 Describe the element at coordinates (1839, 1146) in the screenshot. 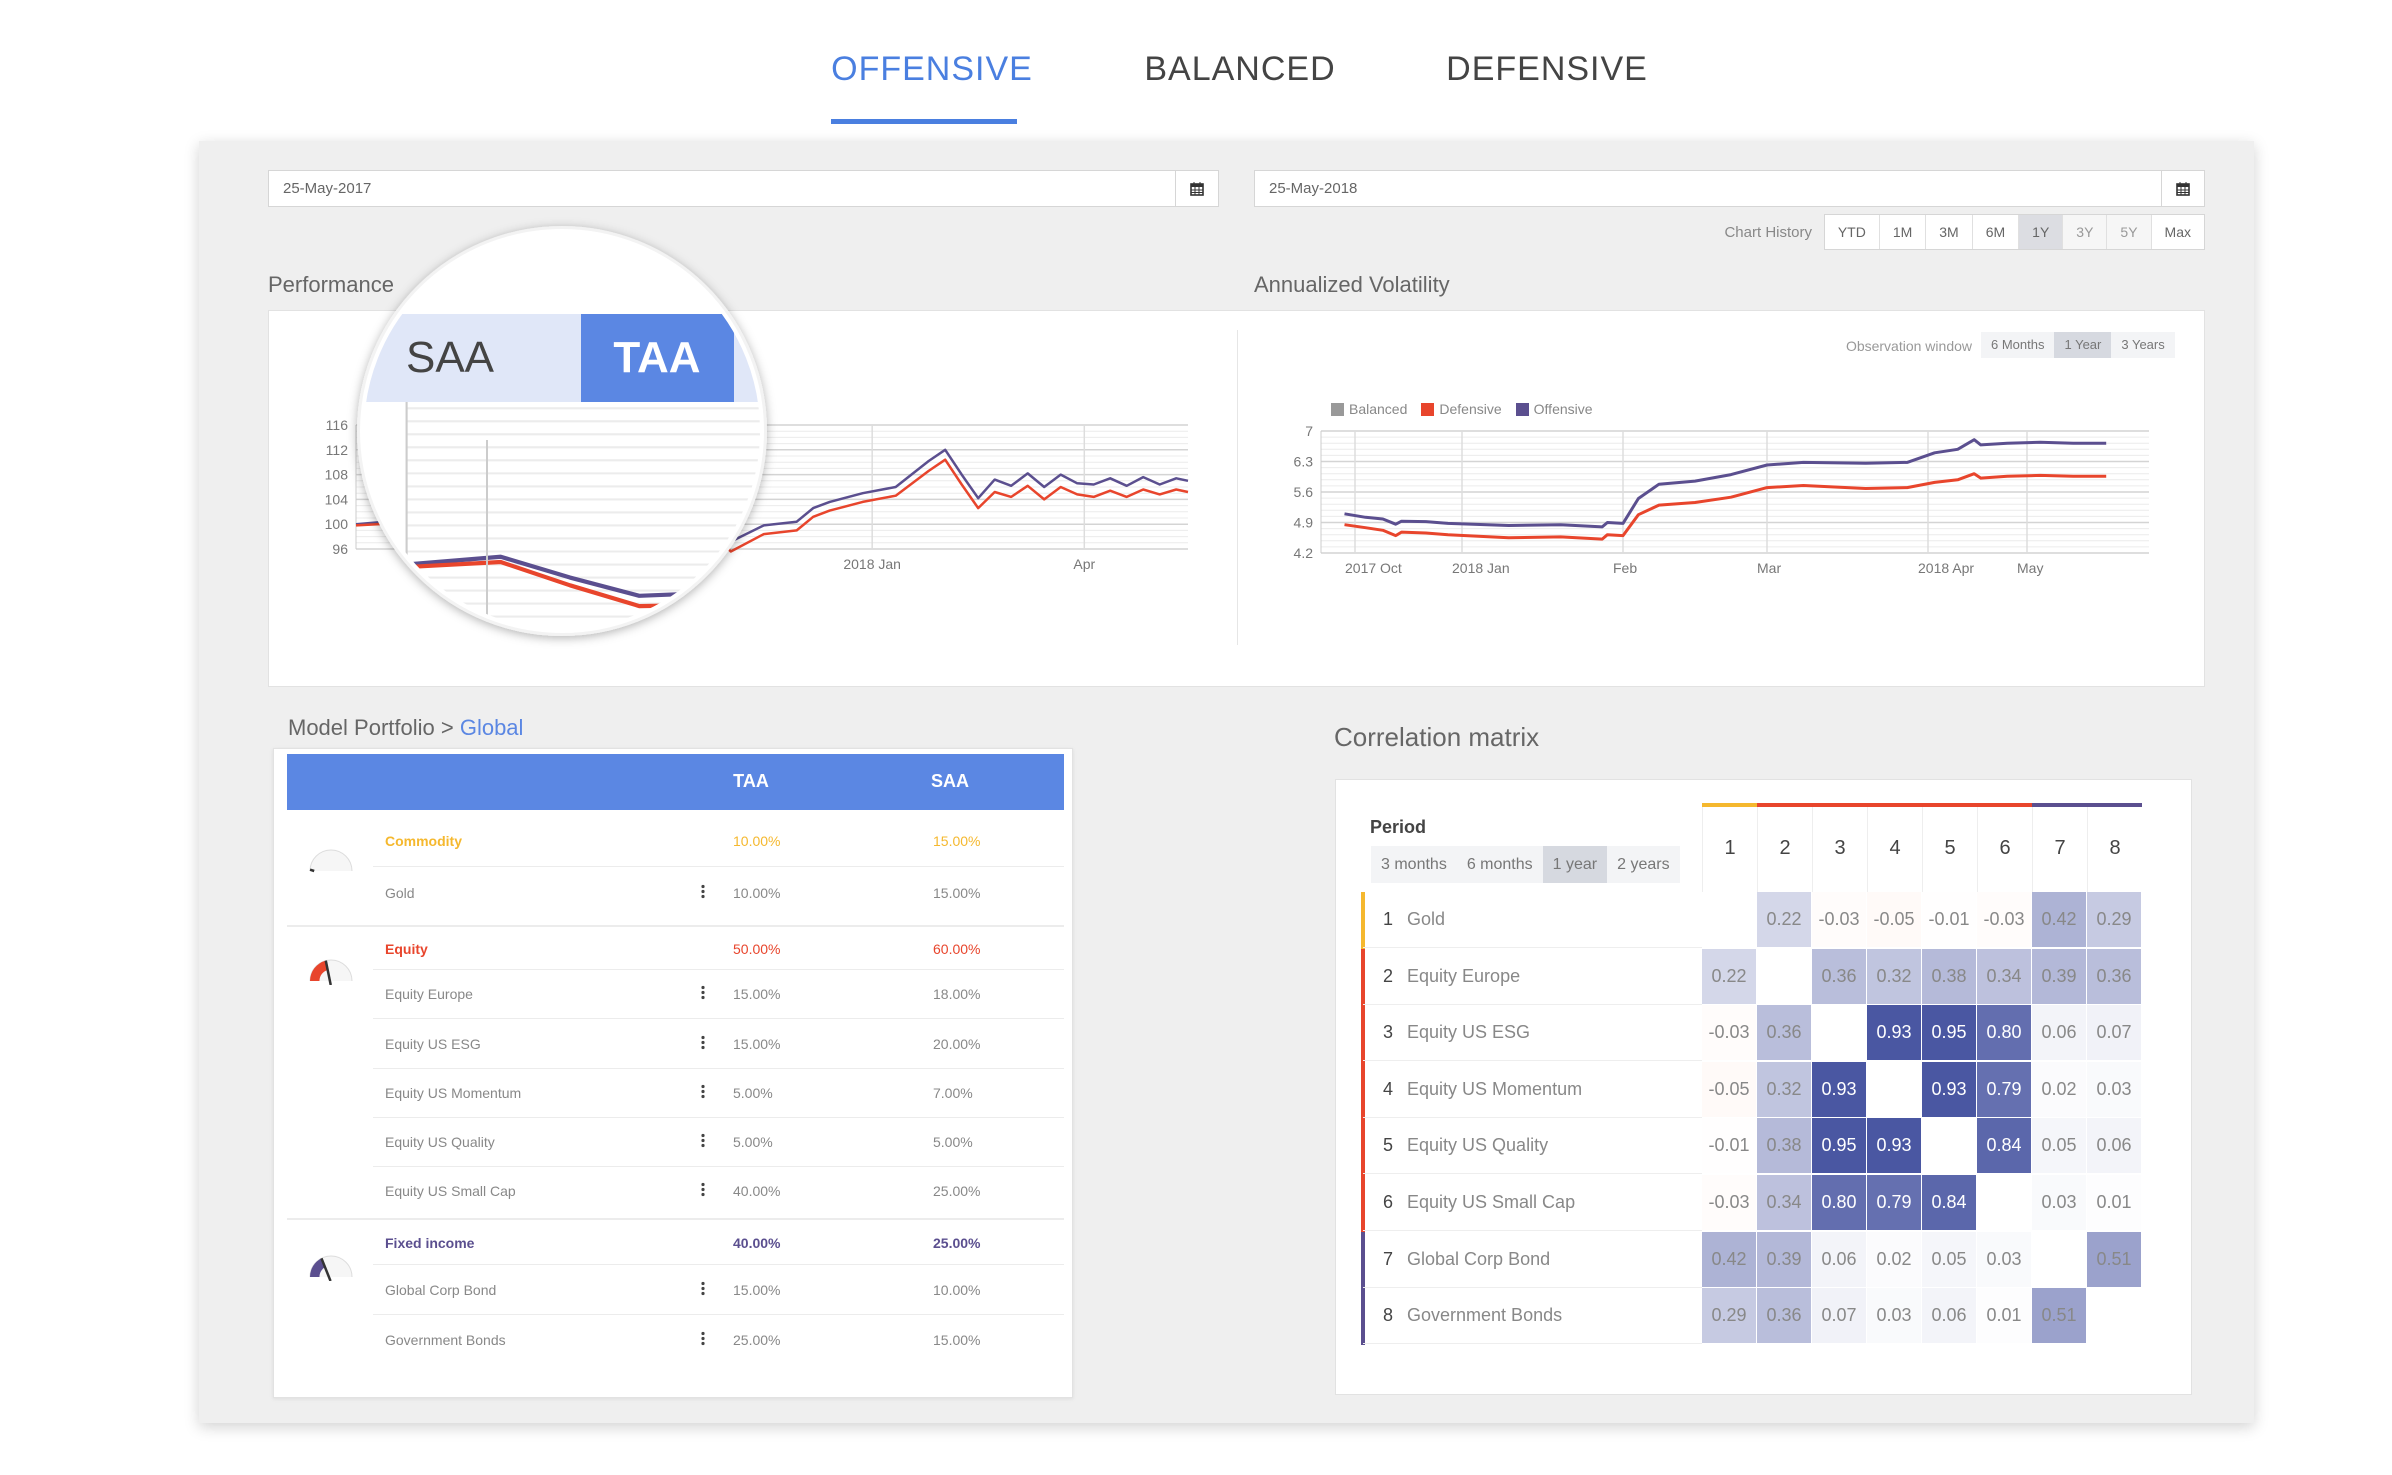

I see `matrix-cell: 0.95` at that location.